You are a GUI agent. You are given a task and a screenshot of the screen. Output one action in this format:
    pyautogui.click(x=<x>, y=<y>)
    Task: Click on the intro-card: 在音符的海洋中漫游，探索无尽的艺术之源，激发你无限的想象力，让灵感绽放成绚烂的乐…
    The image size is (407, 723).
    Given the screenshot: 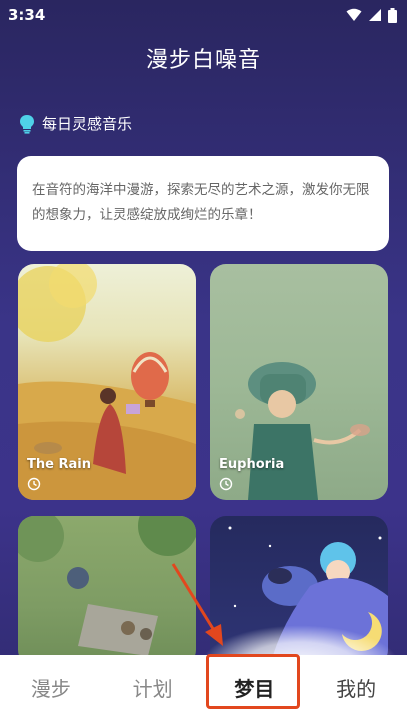 What is the action you would take?
    pyautogui.click(x=203, y=203)
    